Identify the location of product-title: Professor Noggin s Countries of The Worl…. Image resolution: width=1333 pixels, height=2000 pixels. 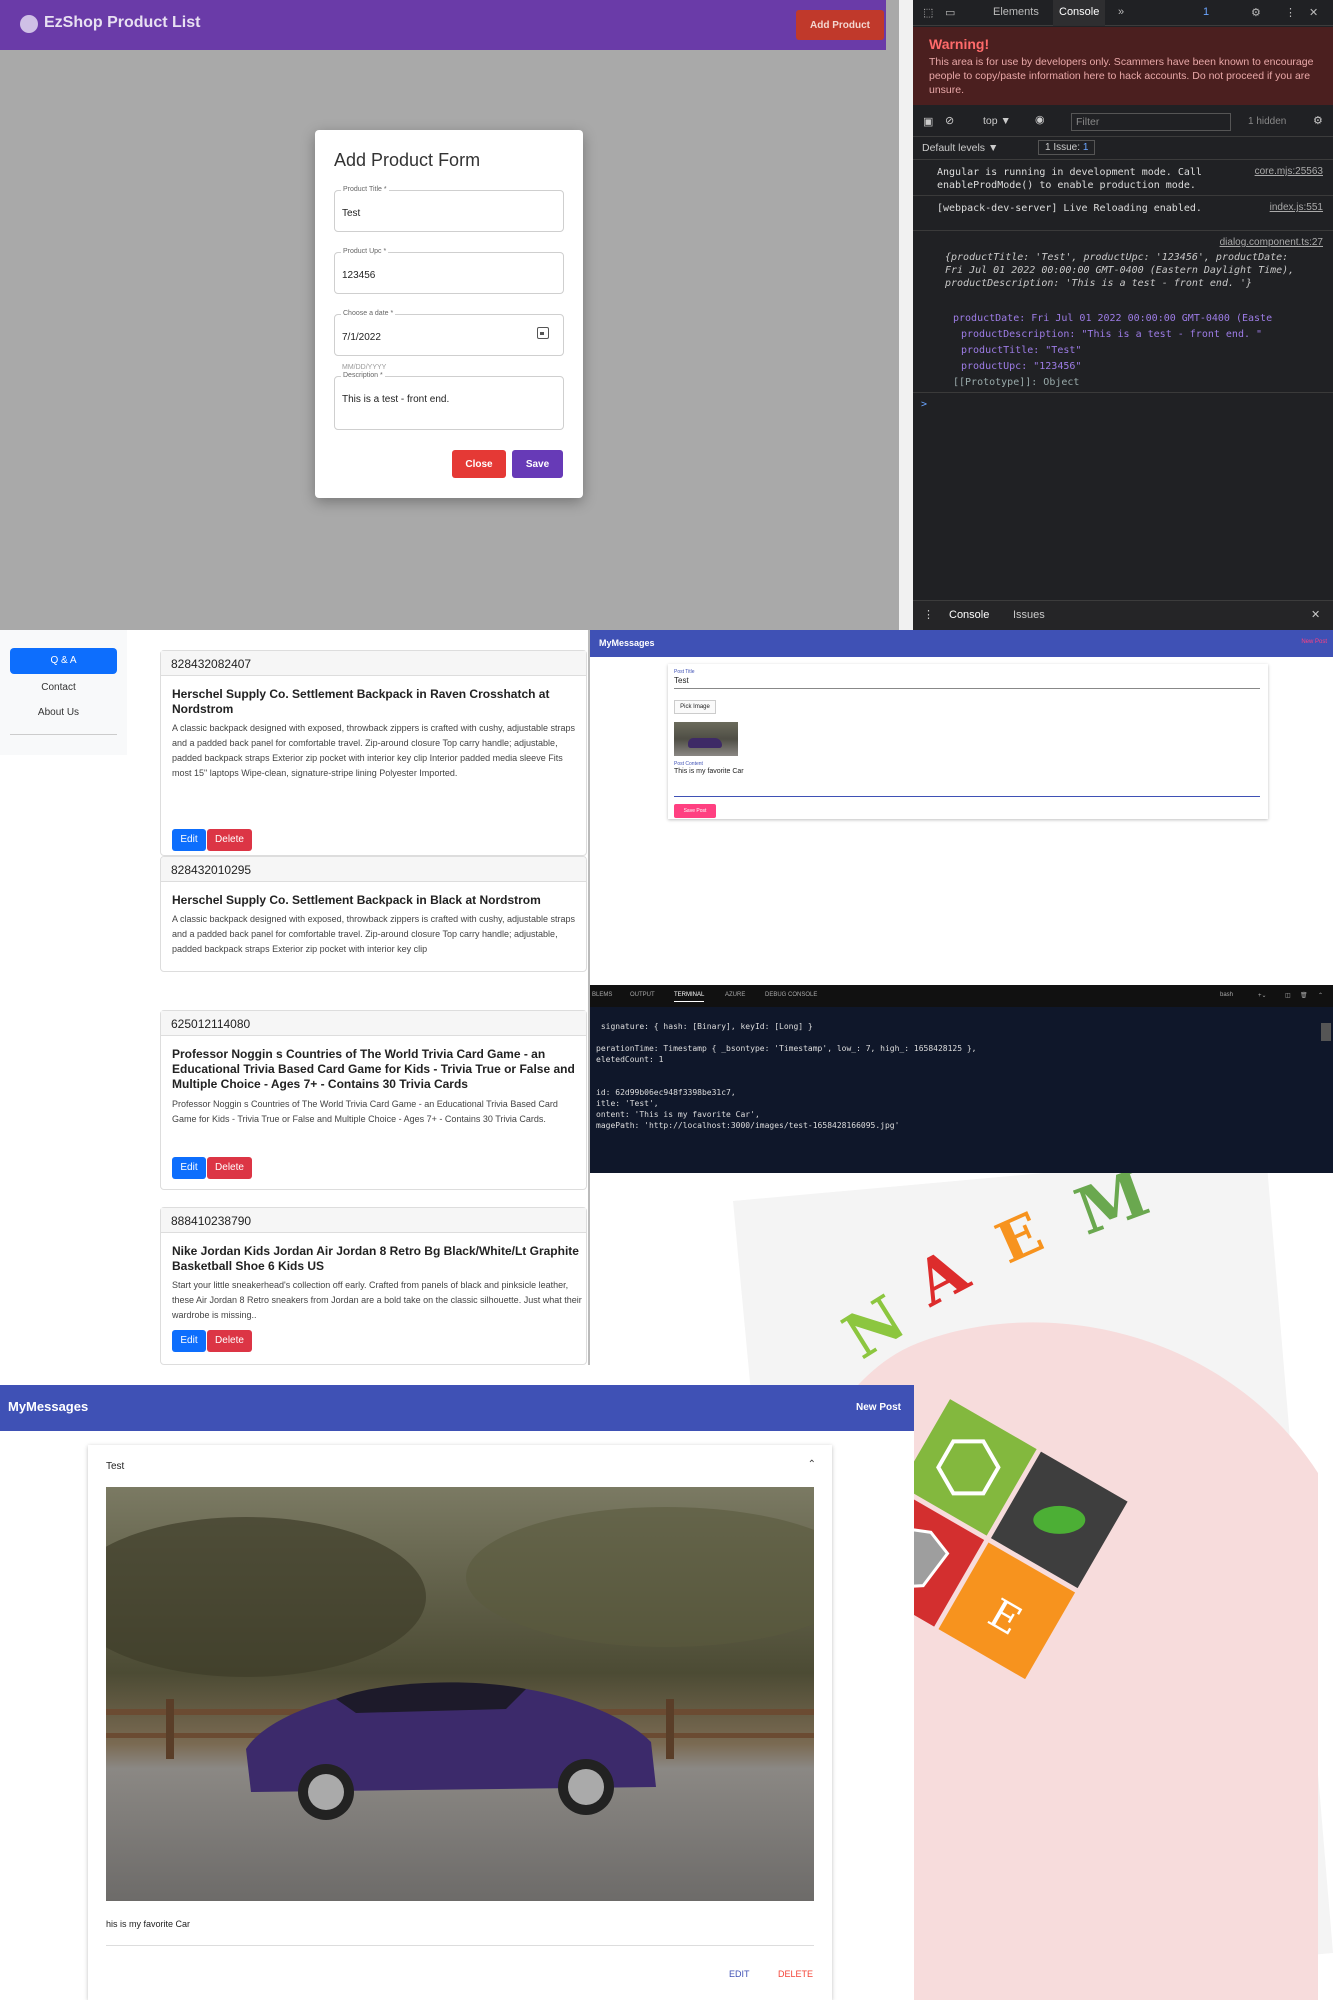
(373, 1069).